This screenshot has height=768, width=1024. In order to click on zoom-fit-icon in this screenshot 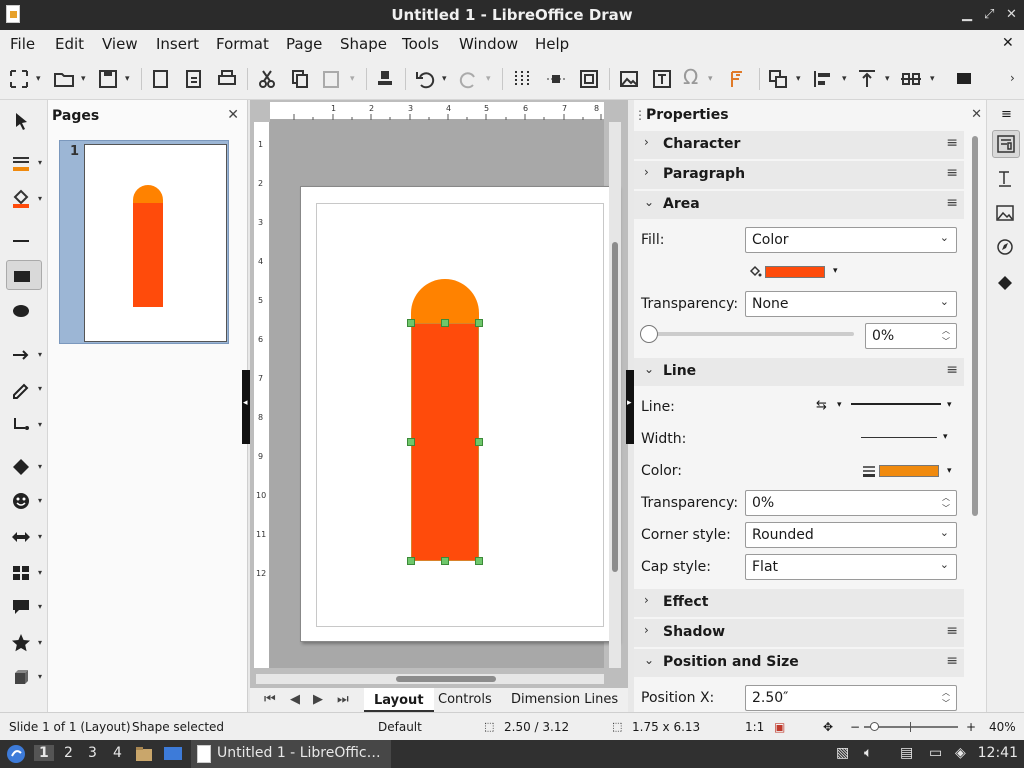, I will do `click(589, 79)`.